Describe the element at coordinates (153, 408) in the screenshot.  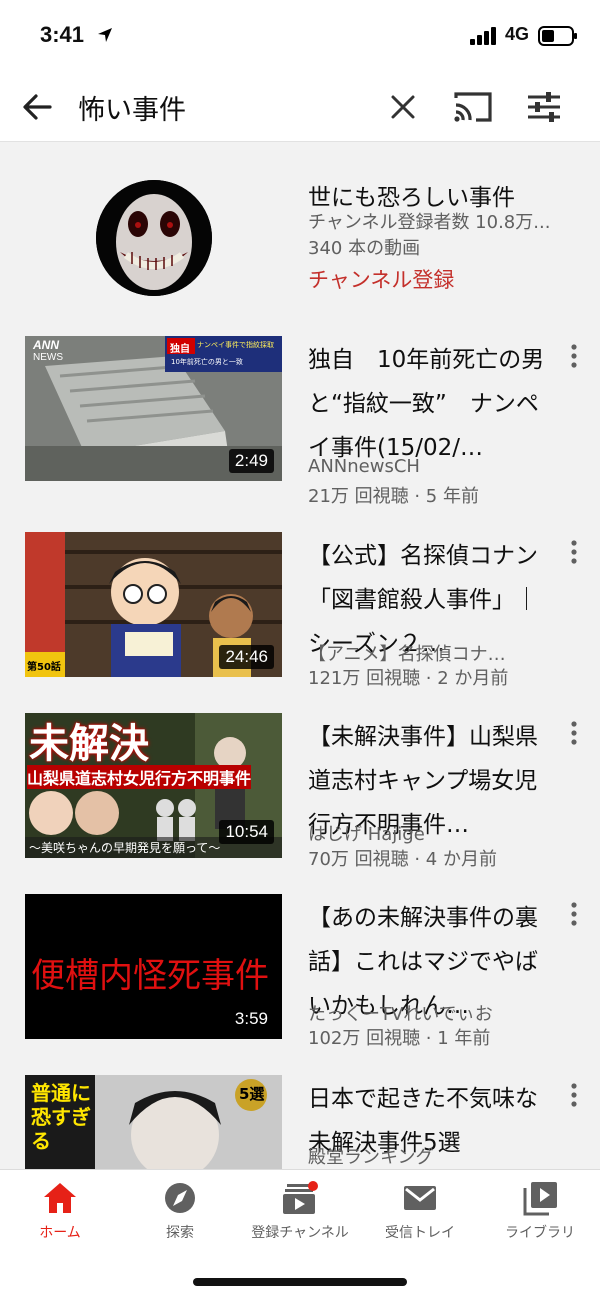
I see `video-thumbnail: ANN NEWS 独自 ナンペイ事件で指紋採取 10年前死亡の男と一致 2:49` at that location.